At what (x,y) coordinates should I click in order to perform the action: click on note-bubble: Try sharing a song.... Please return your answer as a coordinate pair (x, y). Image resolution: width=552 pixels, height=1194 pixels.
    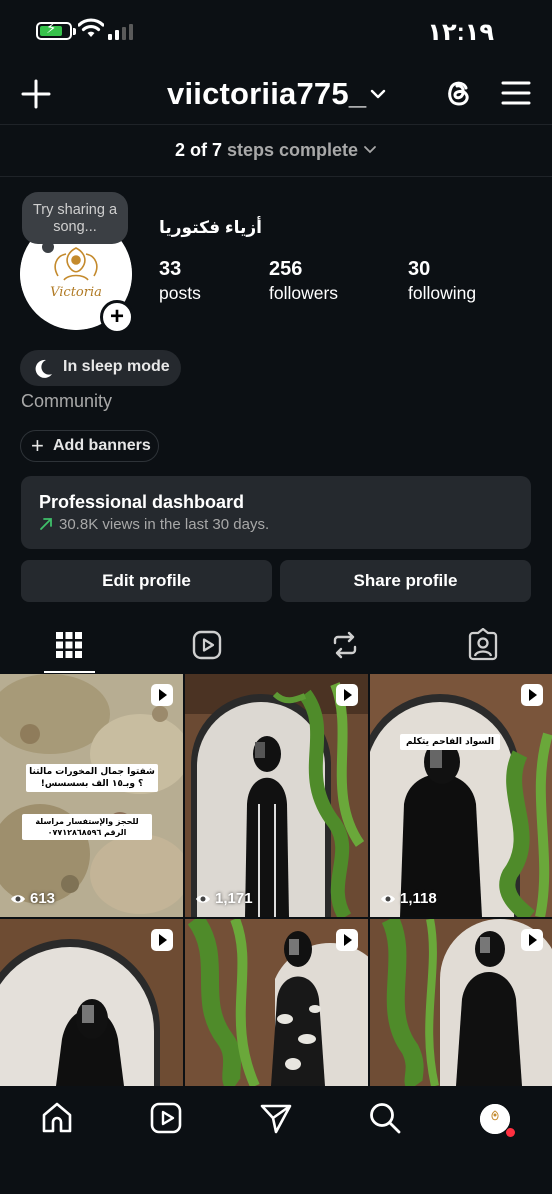
    Looking at the image, I should click on (75, 222).